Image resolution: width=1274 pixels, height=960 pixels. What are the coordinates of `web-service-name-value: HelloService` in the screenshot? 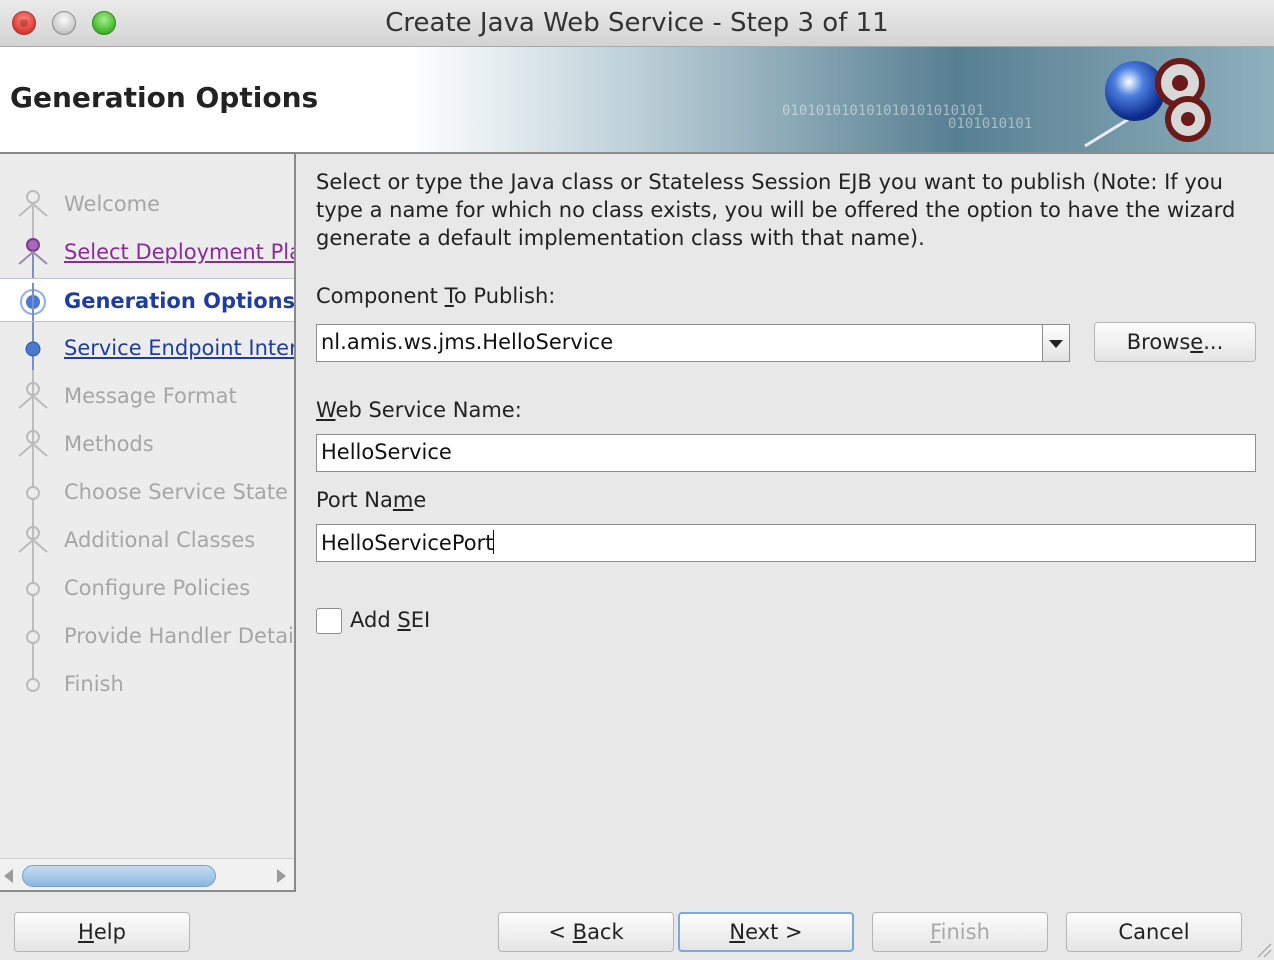 It's located at (386, 452).